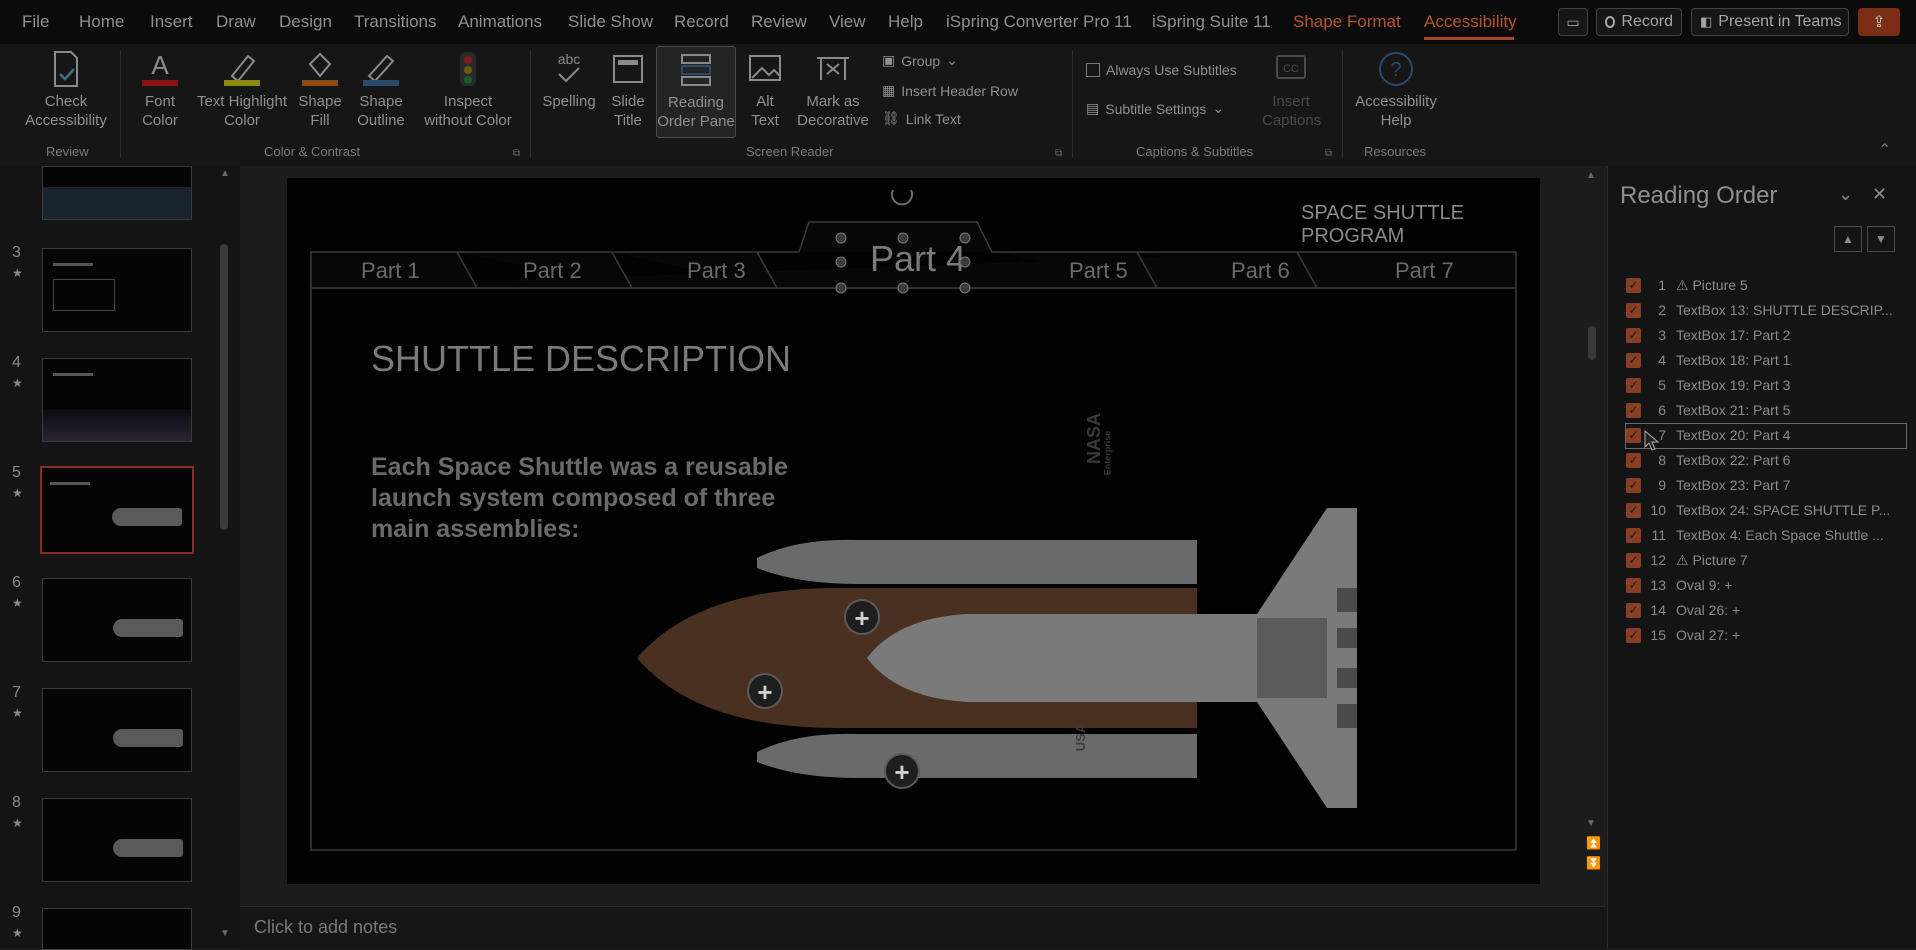  What do you see at coordinates (1639, 22) in the screenshot?
I see `record-button: Record` at bounding box center [1639, 22].